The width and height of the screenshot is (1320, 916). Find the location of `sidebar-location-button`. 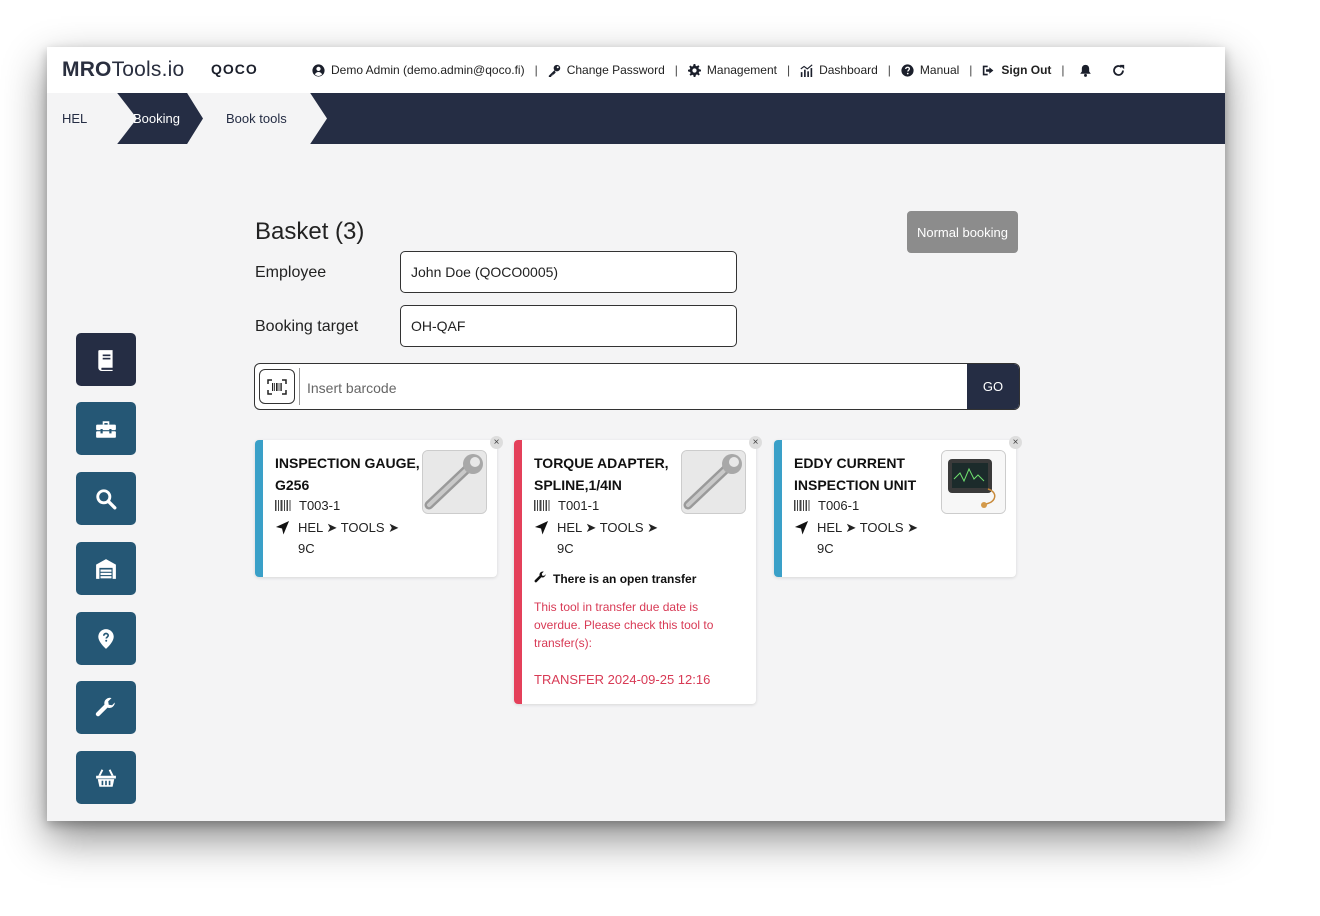

sidebar-location-button is located at coordinates (106, 638).